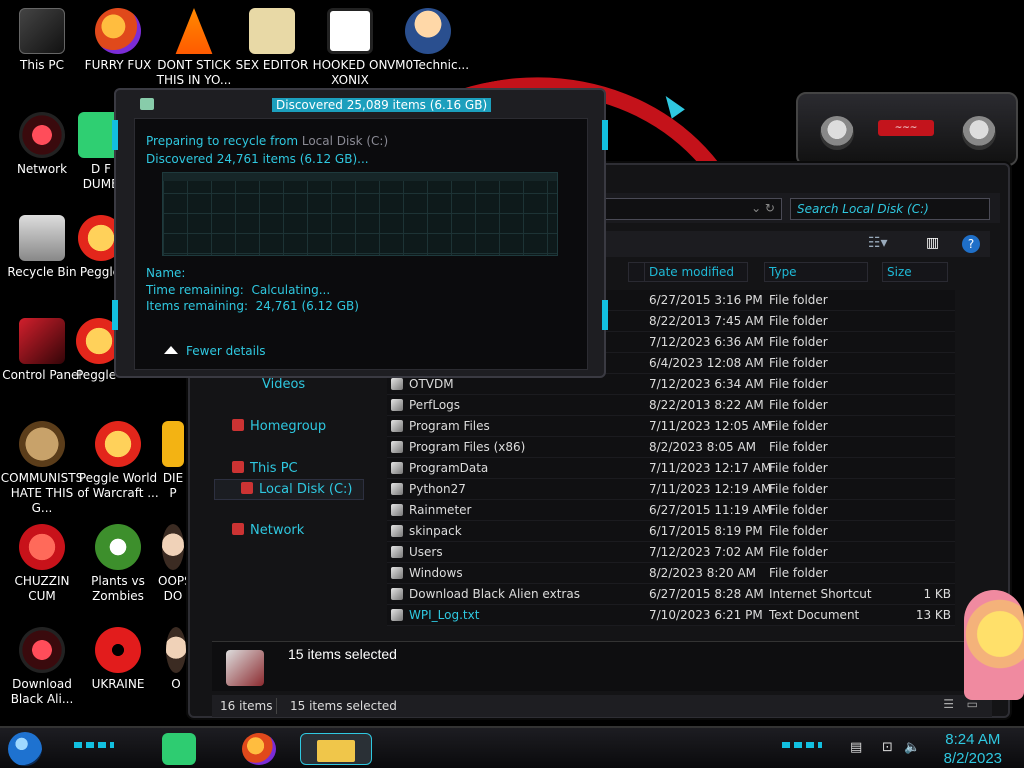 Image resolution: width=1024 pixels, height=768 pixels. Describe the element at coordinates (994, 645) in the screenshot. I see `star-butterfly-sticker` at that location.